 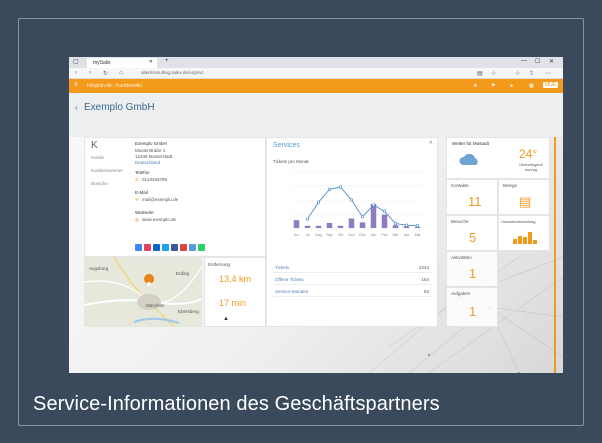 I want to click on flag-icon: ⚑, so click(x=493, y=86).